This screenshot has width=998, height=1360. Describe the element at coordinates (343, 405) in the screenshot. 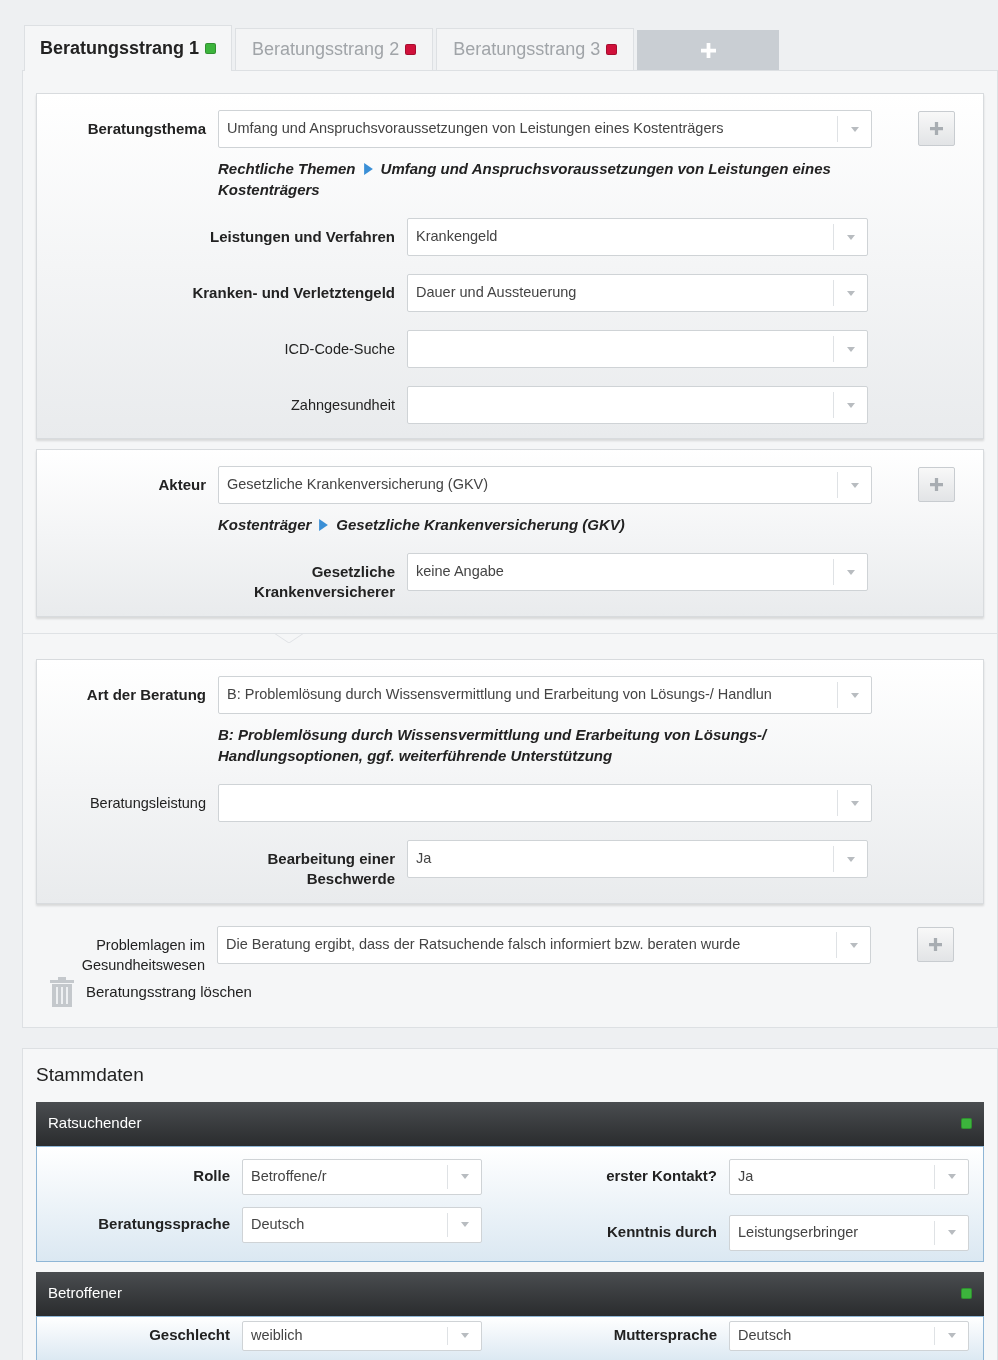

I see `field-label: Zahngesundheit` at that location.